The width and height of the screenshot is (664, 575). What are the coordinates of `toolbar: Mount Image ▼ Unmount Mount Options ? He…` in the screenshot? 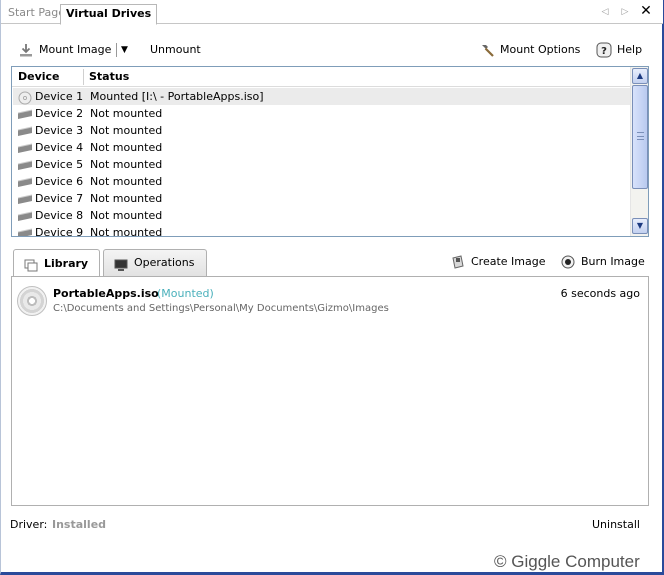 It's located at (332, 50).